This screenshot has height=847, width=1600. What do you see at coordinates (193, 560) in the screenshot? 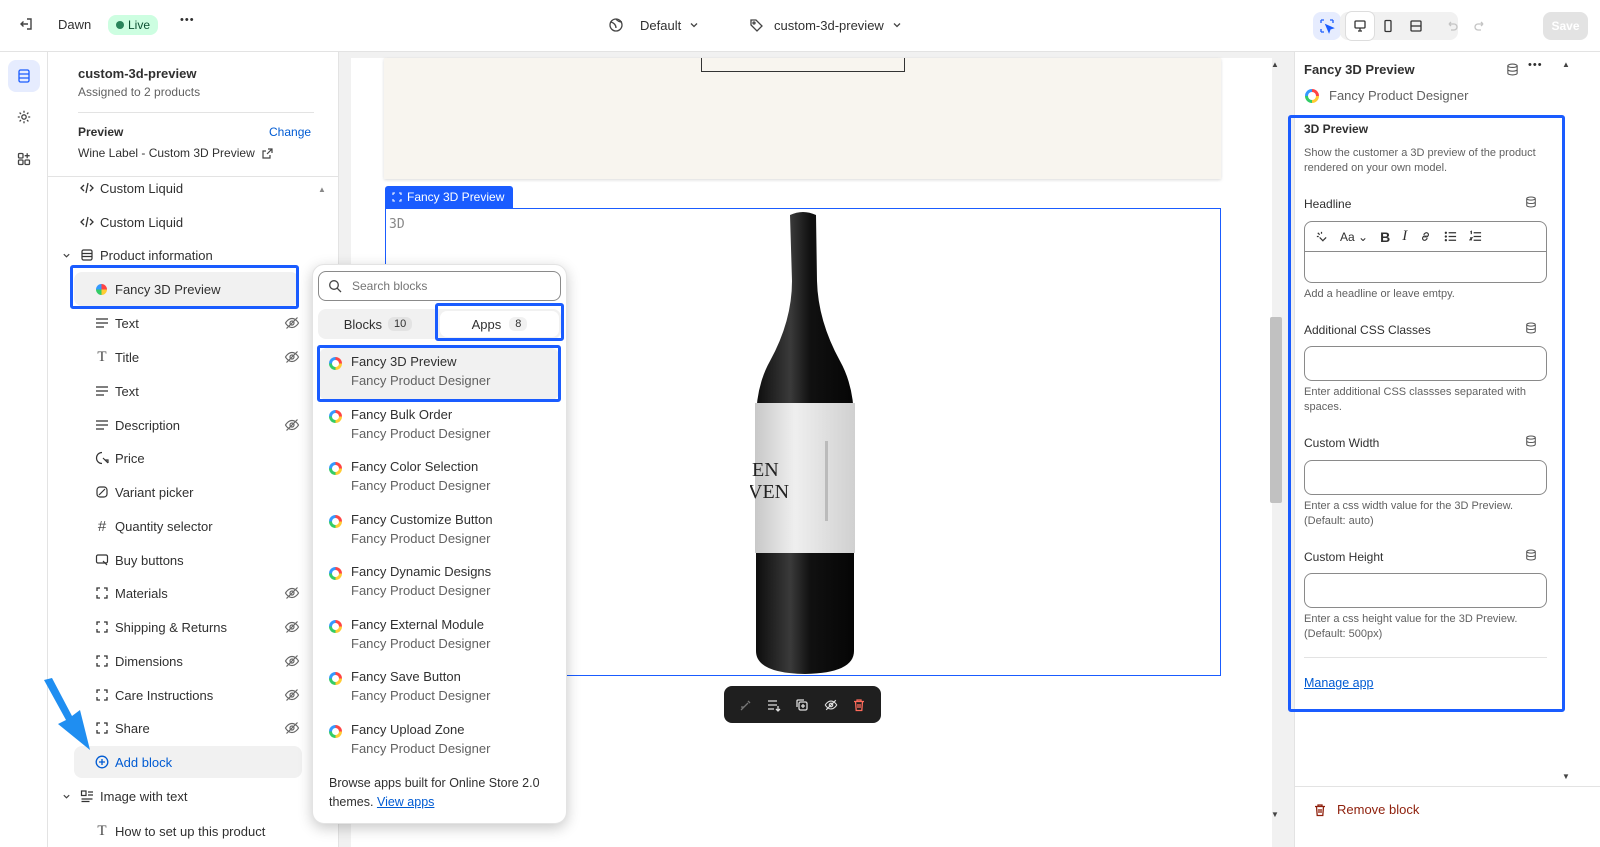
I see `tree-item-buy-buttons: Buy buttons` at bounding box center [193, 560].